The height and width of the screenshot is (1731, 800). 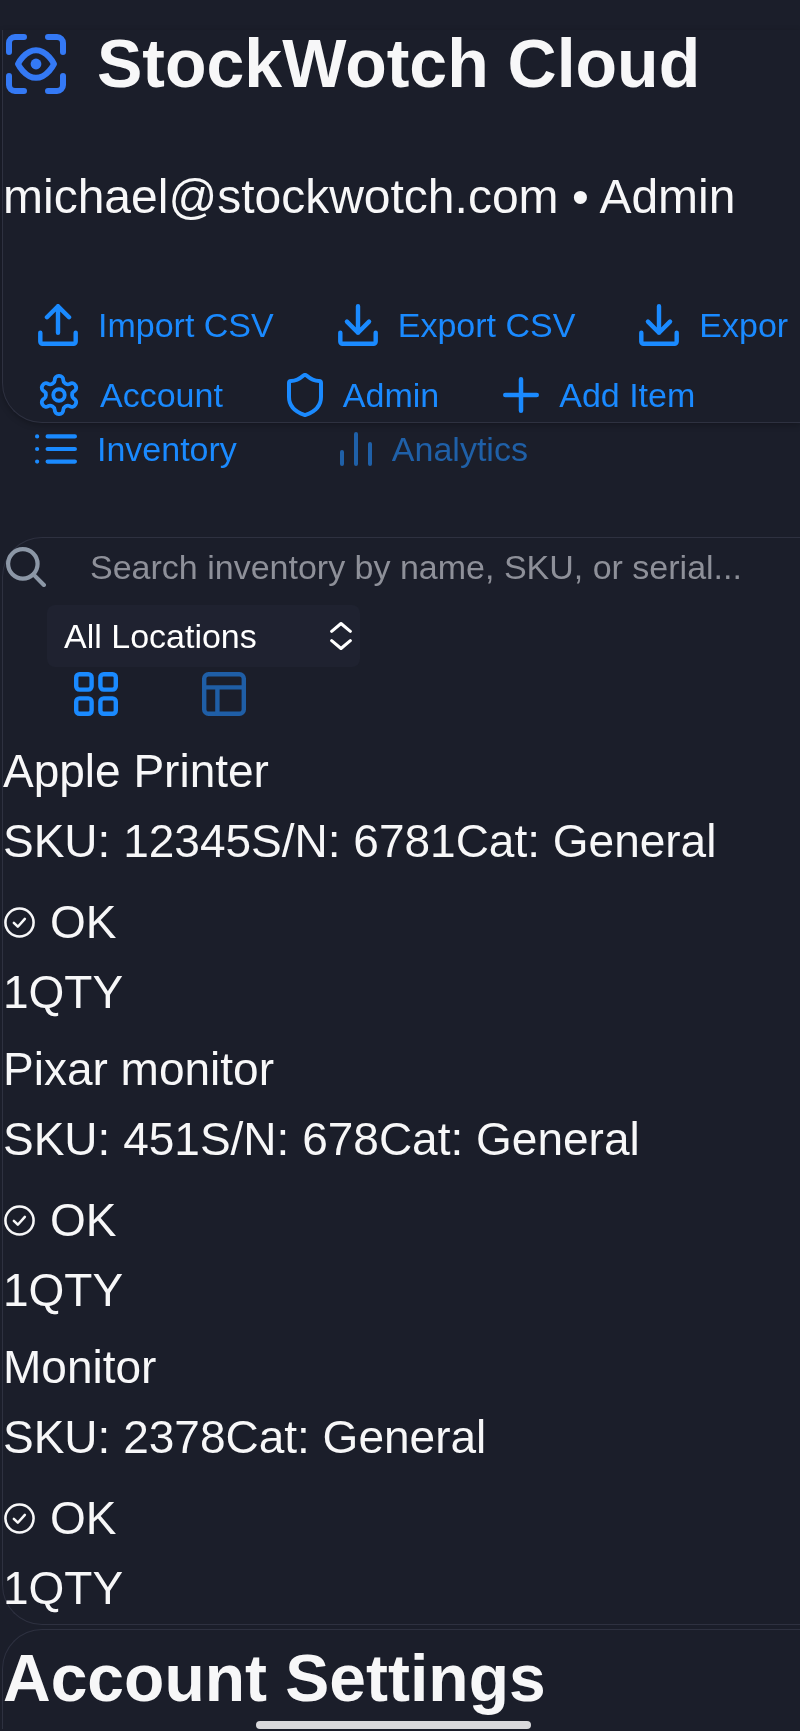 I want to click on item-details: SKU: 451S/N: 678Cat: General, so click(x=322, y=1139).